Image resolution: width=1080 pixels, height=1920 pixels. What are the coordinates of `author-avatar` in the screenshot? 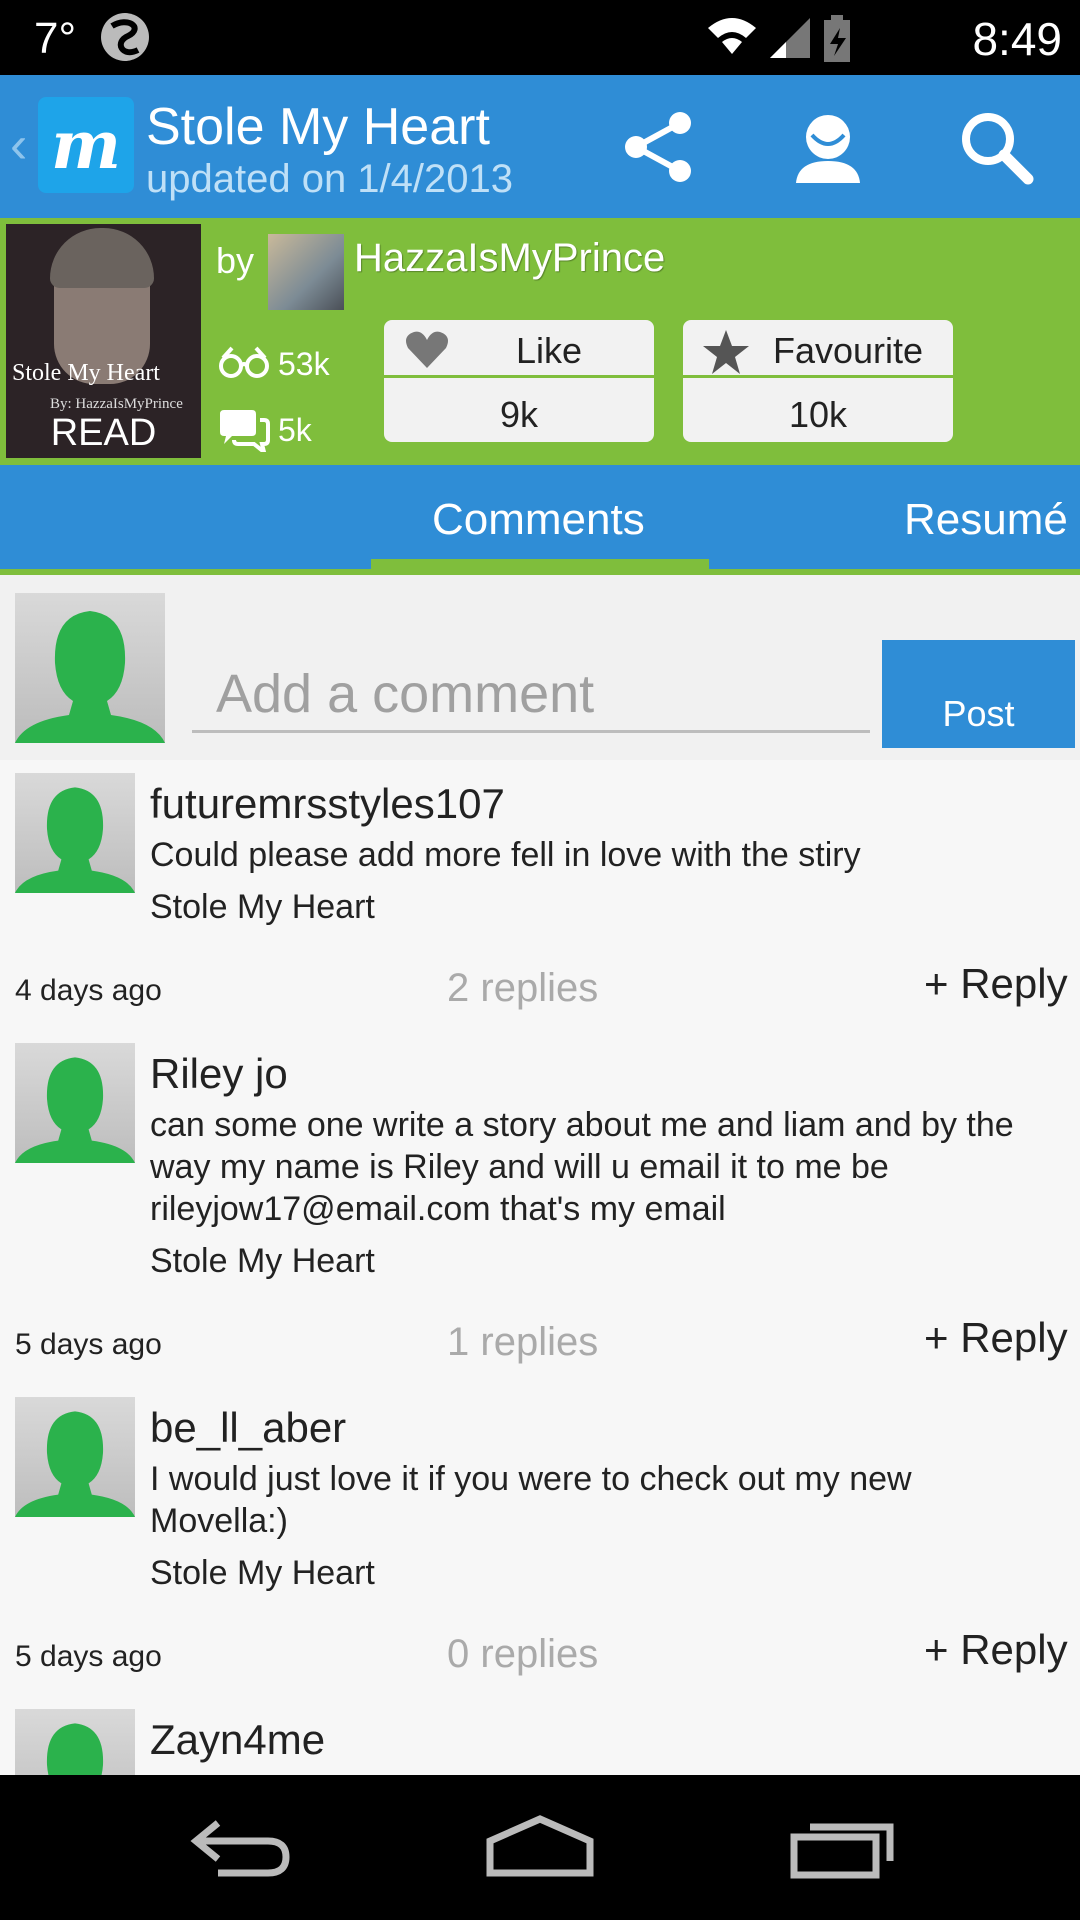 It's located at (306, 272).